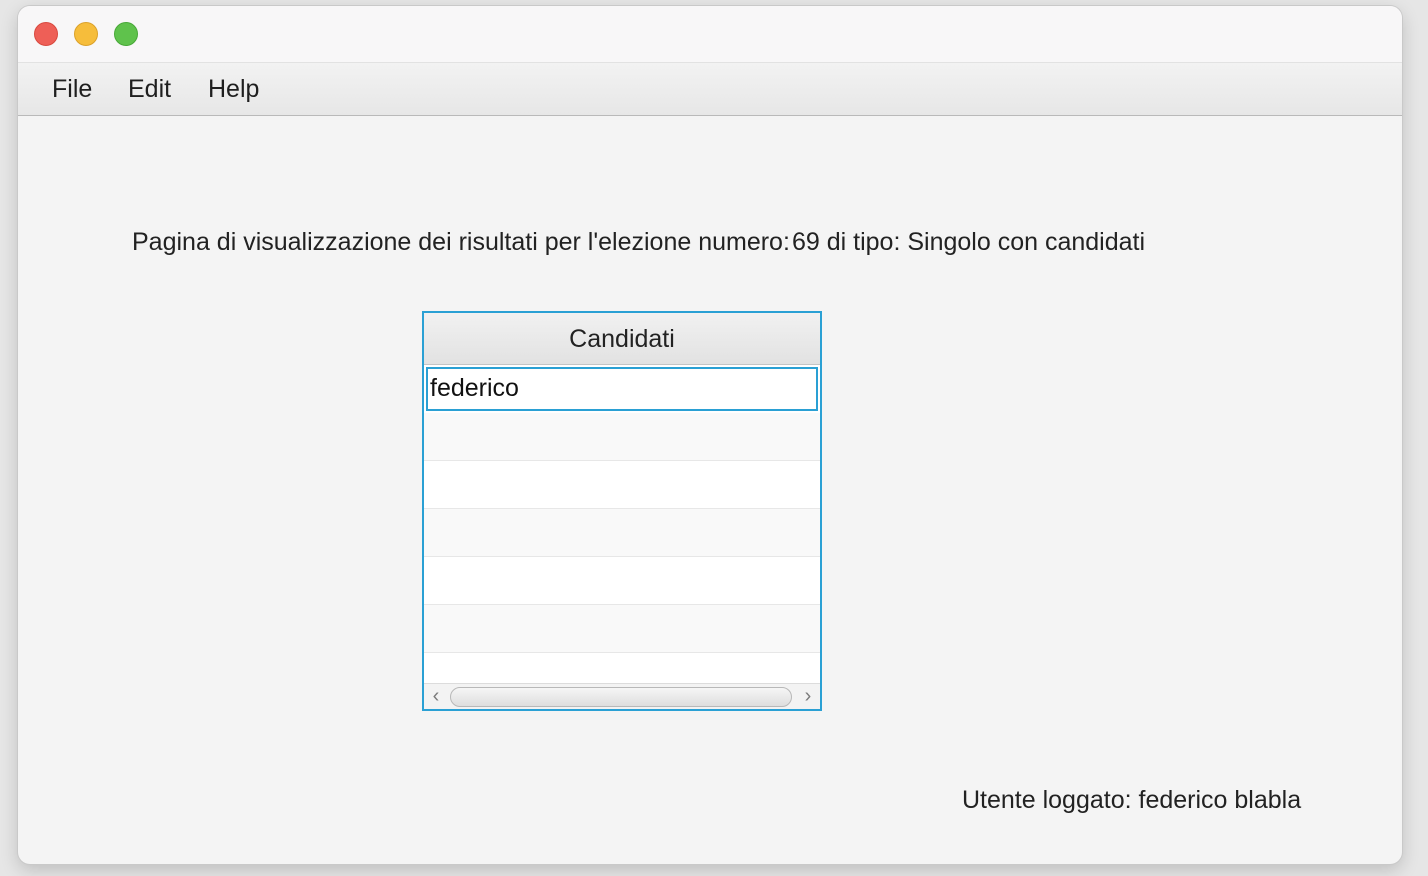 The height and width of the screenshot is (876, 1428). I want to click on scroll-left-arrow-icon: ‹, so click(436, 697).